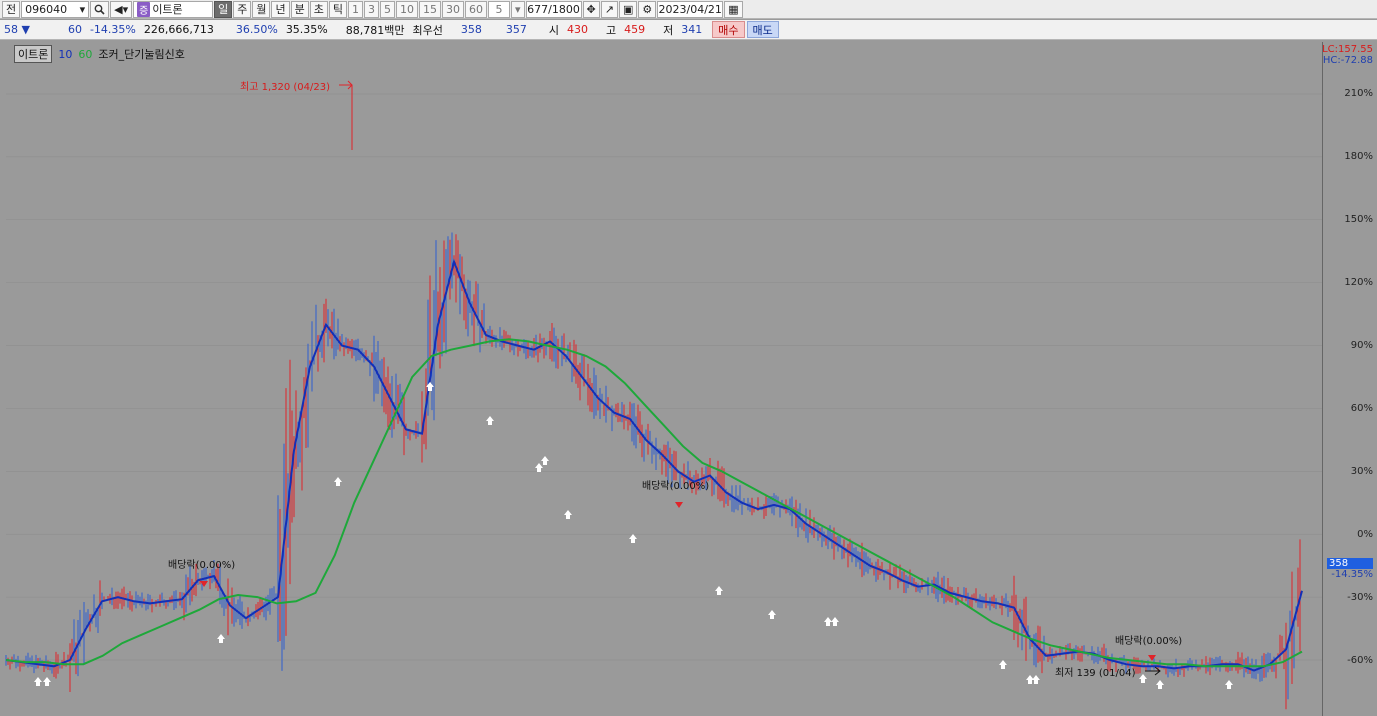  Describe the element at coordinates (1360, 660) in the screenshot. I see `y-tick: -60%` at that location.